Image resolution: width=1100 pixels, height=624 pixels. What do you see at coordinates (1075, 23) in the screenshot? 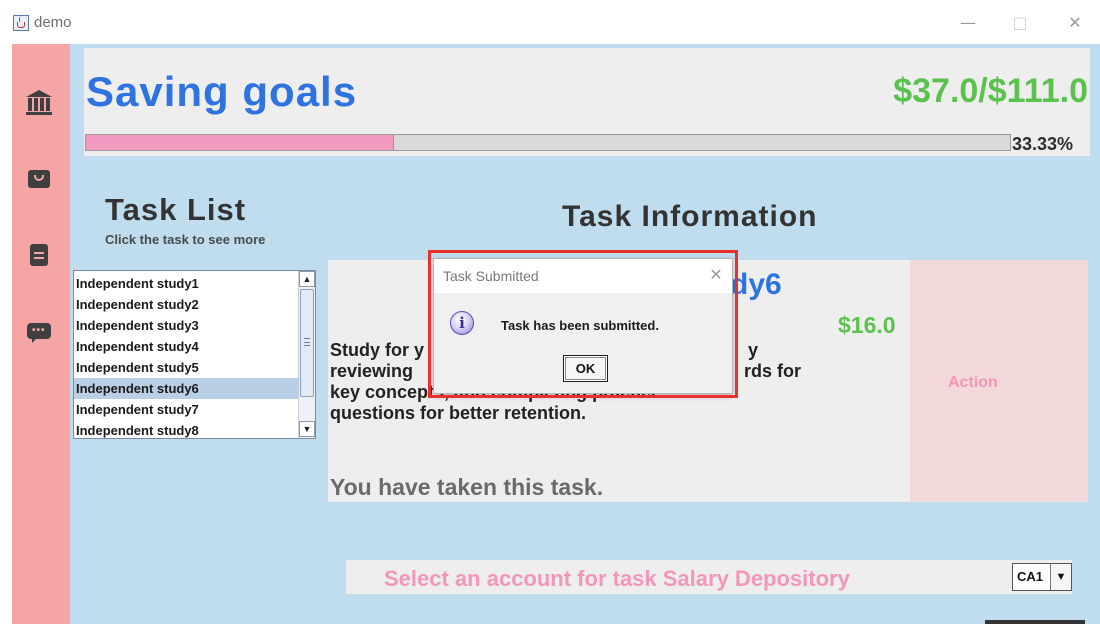
I see `close-window-button: ✕` at bounding box center [1075, 23].